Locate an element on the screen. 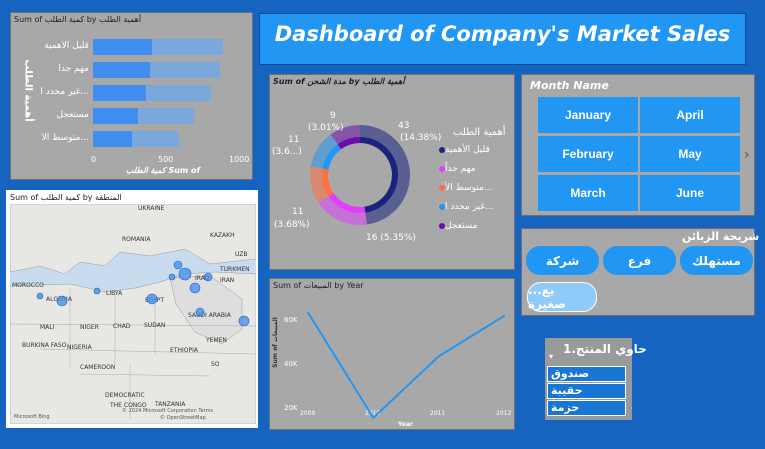  map-label-niger: NIGER is located at coordinates (89, 327).